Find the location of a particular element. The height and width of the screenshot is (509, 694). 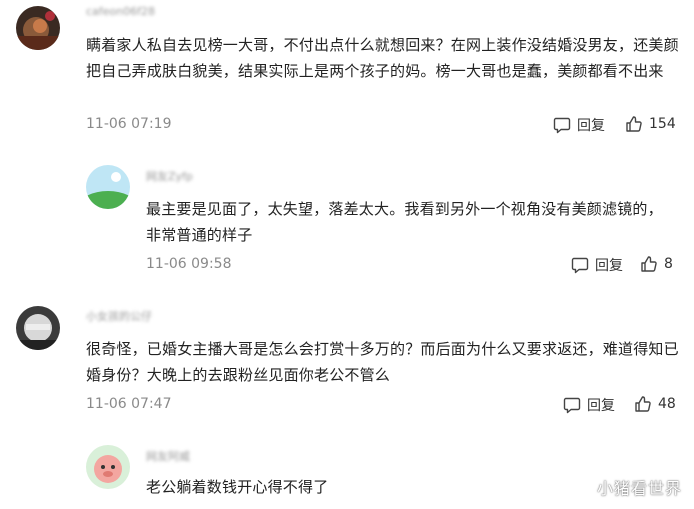

comment-text: 老公躺着数钱开心得不得了 is located at coordinates (237, 487).